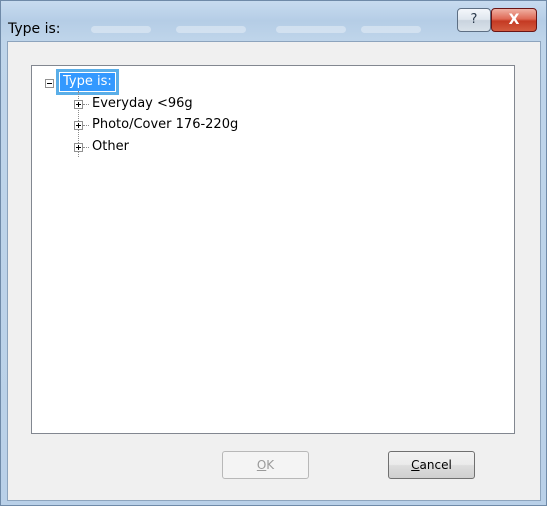 This screenshot has width=547, height=506. I want to click on close-button: X, so click(514, 20).